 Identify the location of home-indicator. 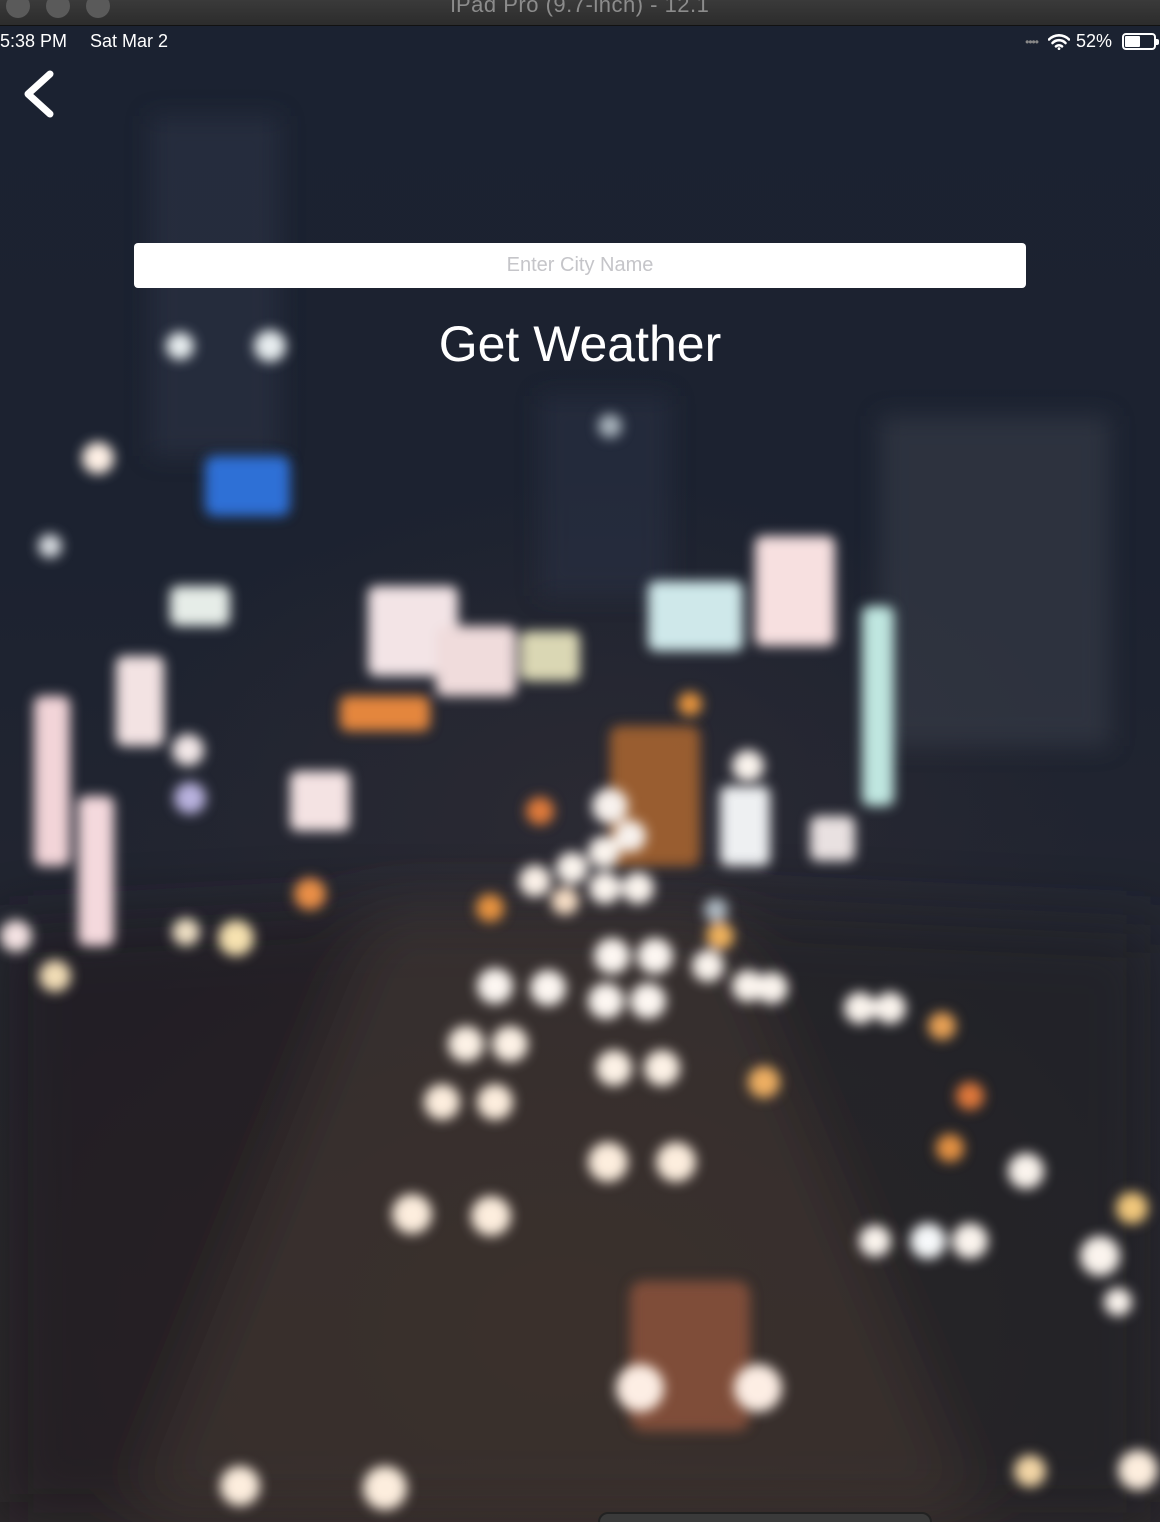
(765, 1517).